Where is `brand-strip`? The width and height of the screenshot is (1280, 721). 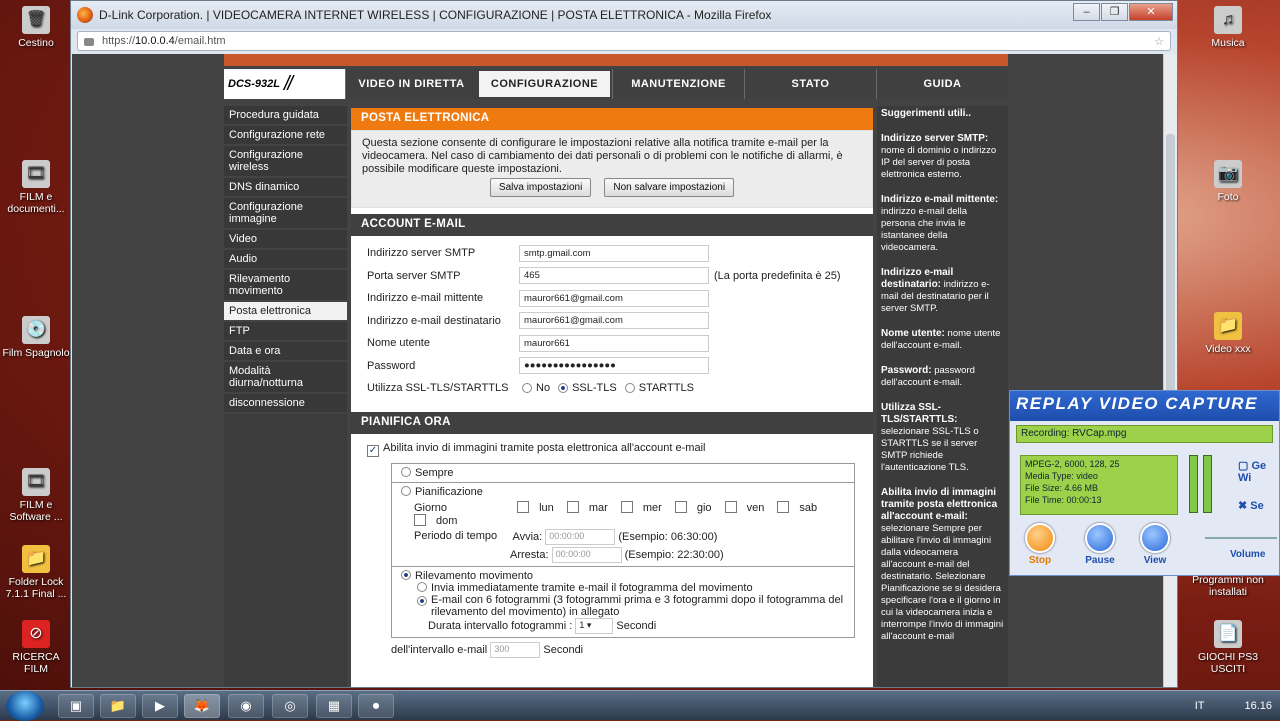
brand-strip is located at coordinates (616, 60).